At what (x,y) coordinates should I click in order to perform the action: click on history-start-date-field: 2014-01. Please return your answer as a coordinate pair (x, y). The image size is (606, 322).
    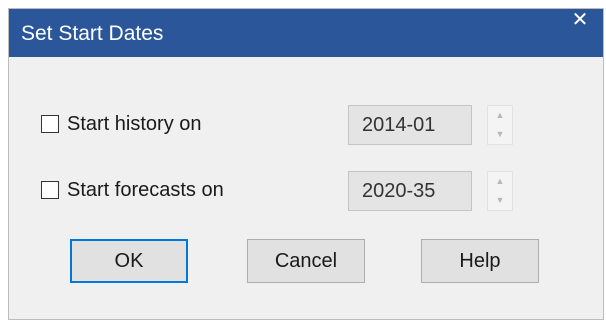
    Looking at the image, I should click on (410, 125).